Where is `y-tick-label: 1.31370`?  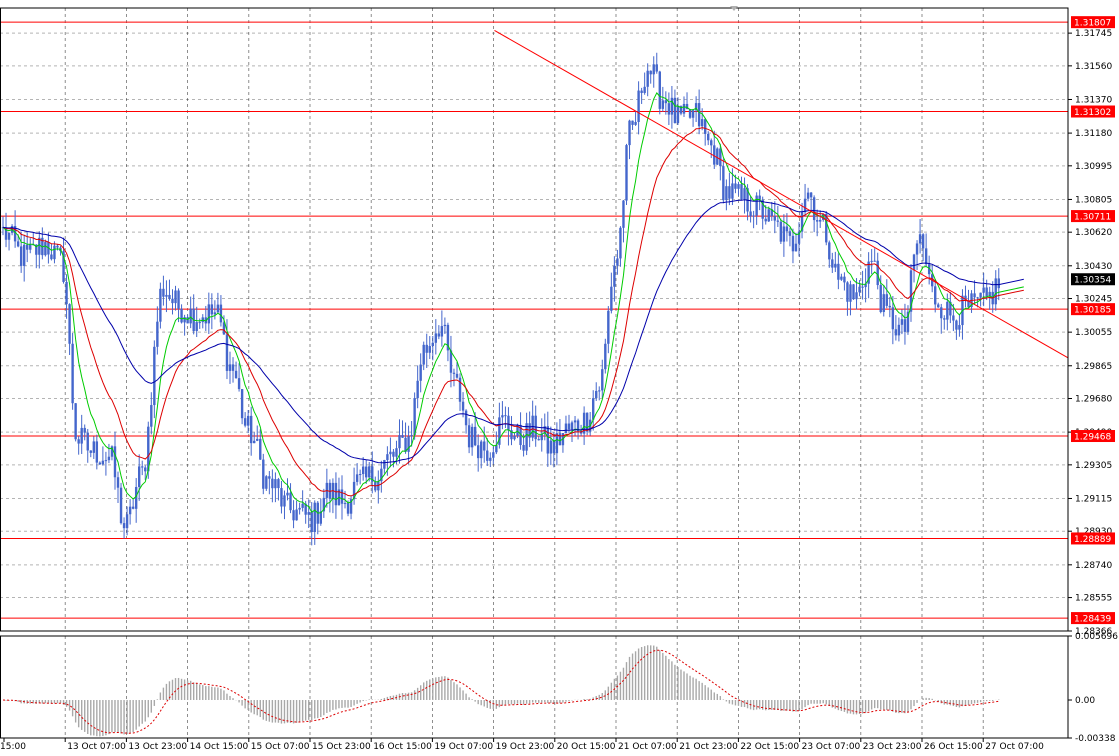
y-tick-label: 1.31370 is located at coordinates (1093, 100).